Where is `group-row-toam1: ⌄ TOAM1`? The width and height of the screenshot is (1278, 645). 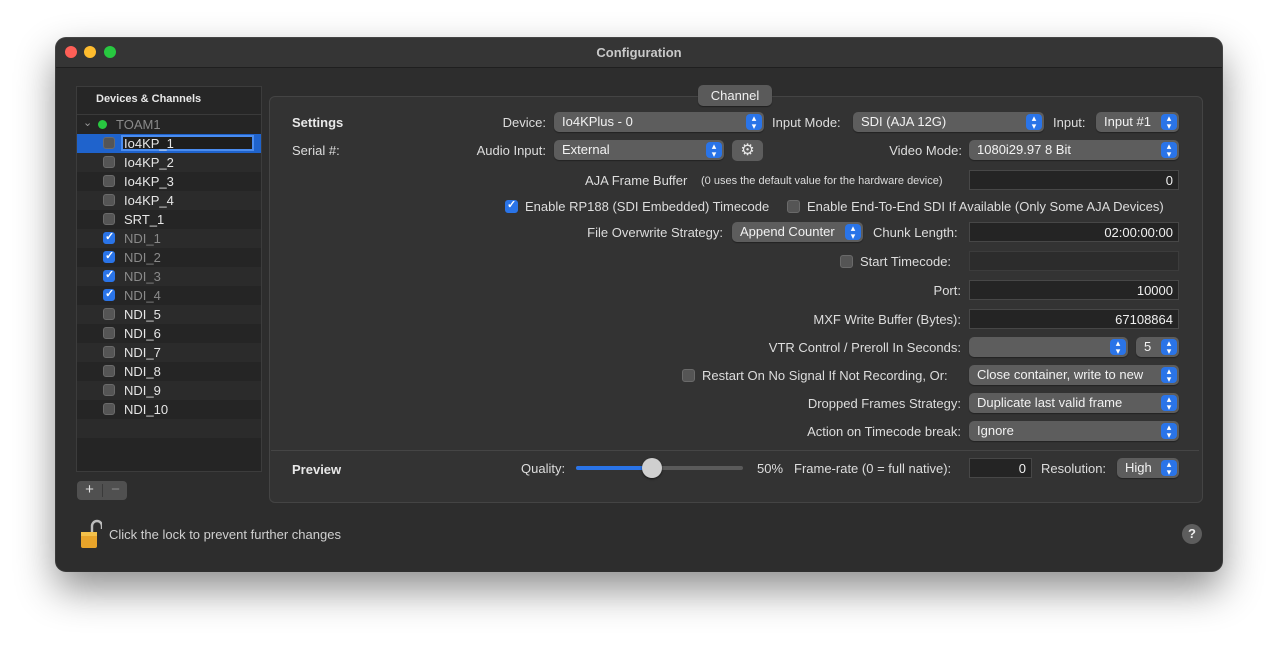
group-row-toam1: ⌄ TOAM1 is located at coordinates (169, 124).